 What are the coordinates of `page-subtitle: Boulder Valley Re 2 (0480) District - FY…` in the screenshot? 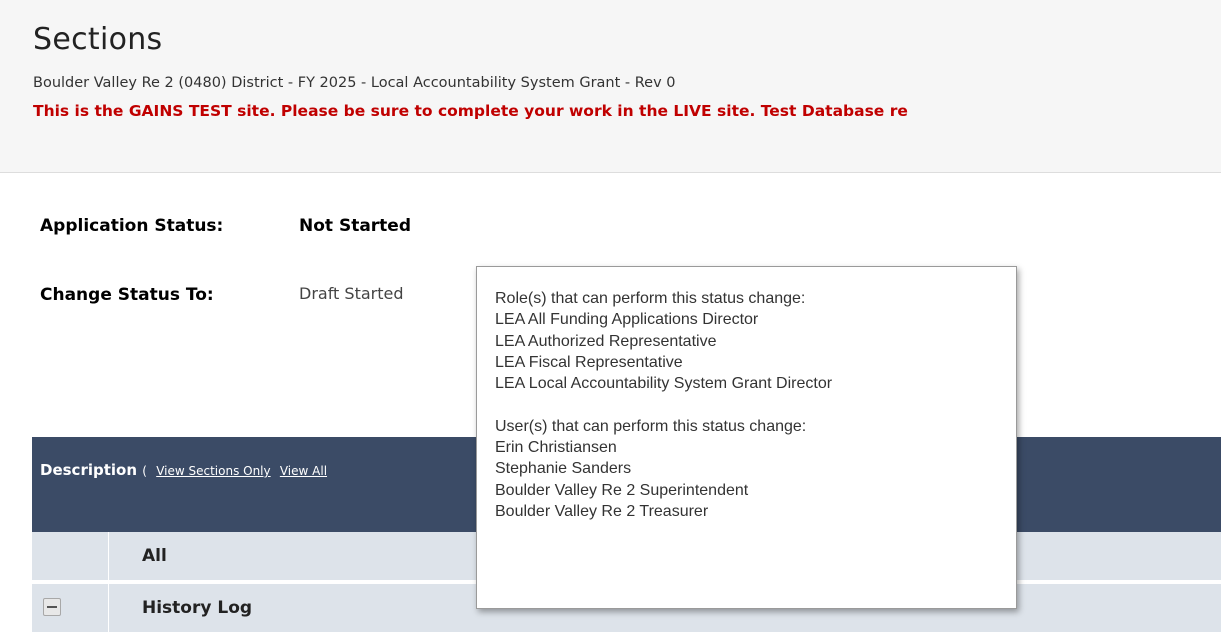 It's located at (354, 83).